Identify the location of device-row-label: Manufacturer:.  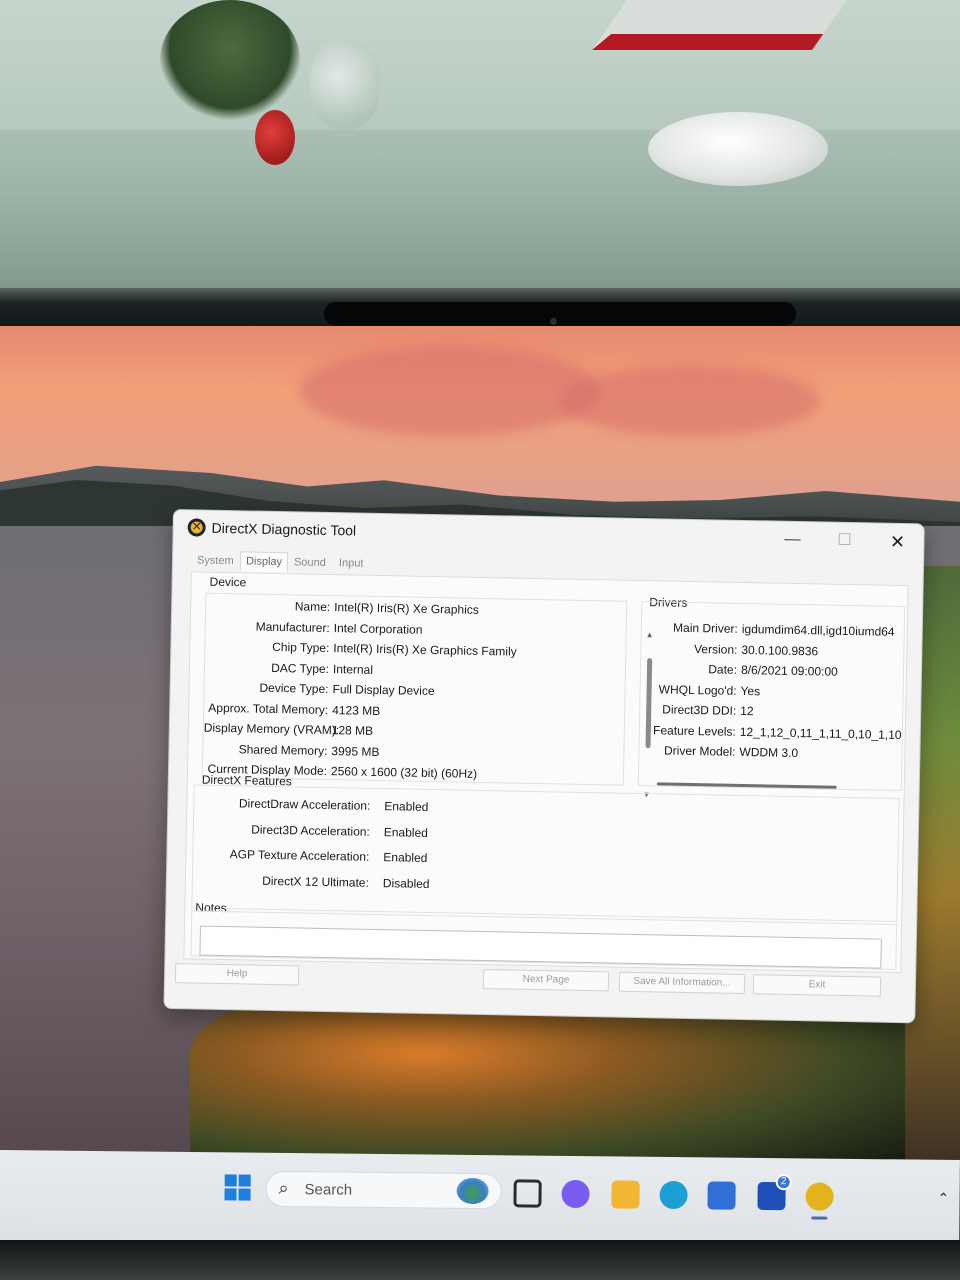
(292, 627).